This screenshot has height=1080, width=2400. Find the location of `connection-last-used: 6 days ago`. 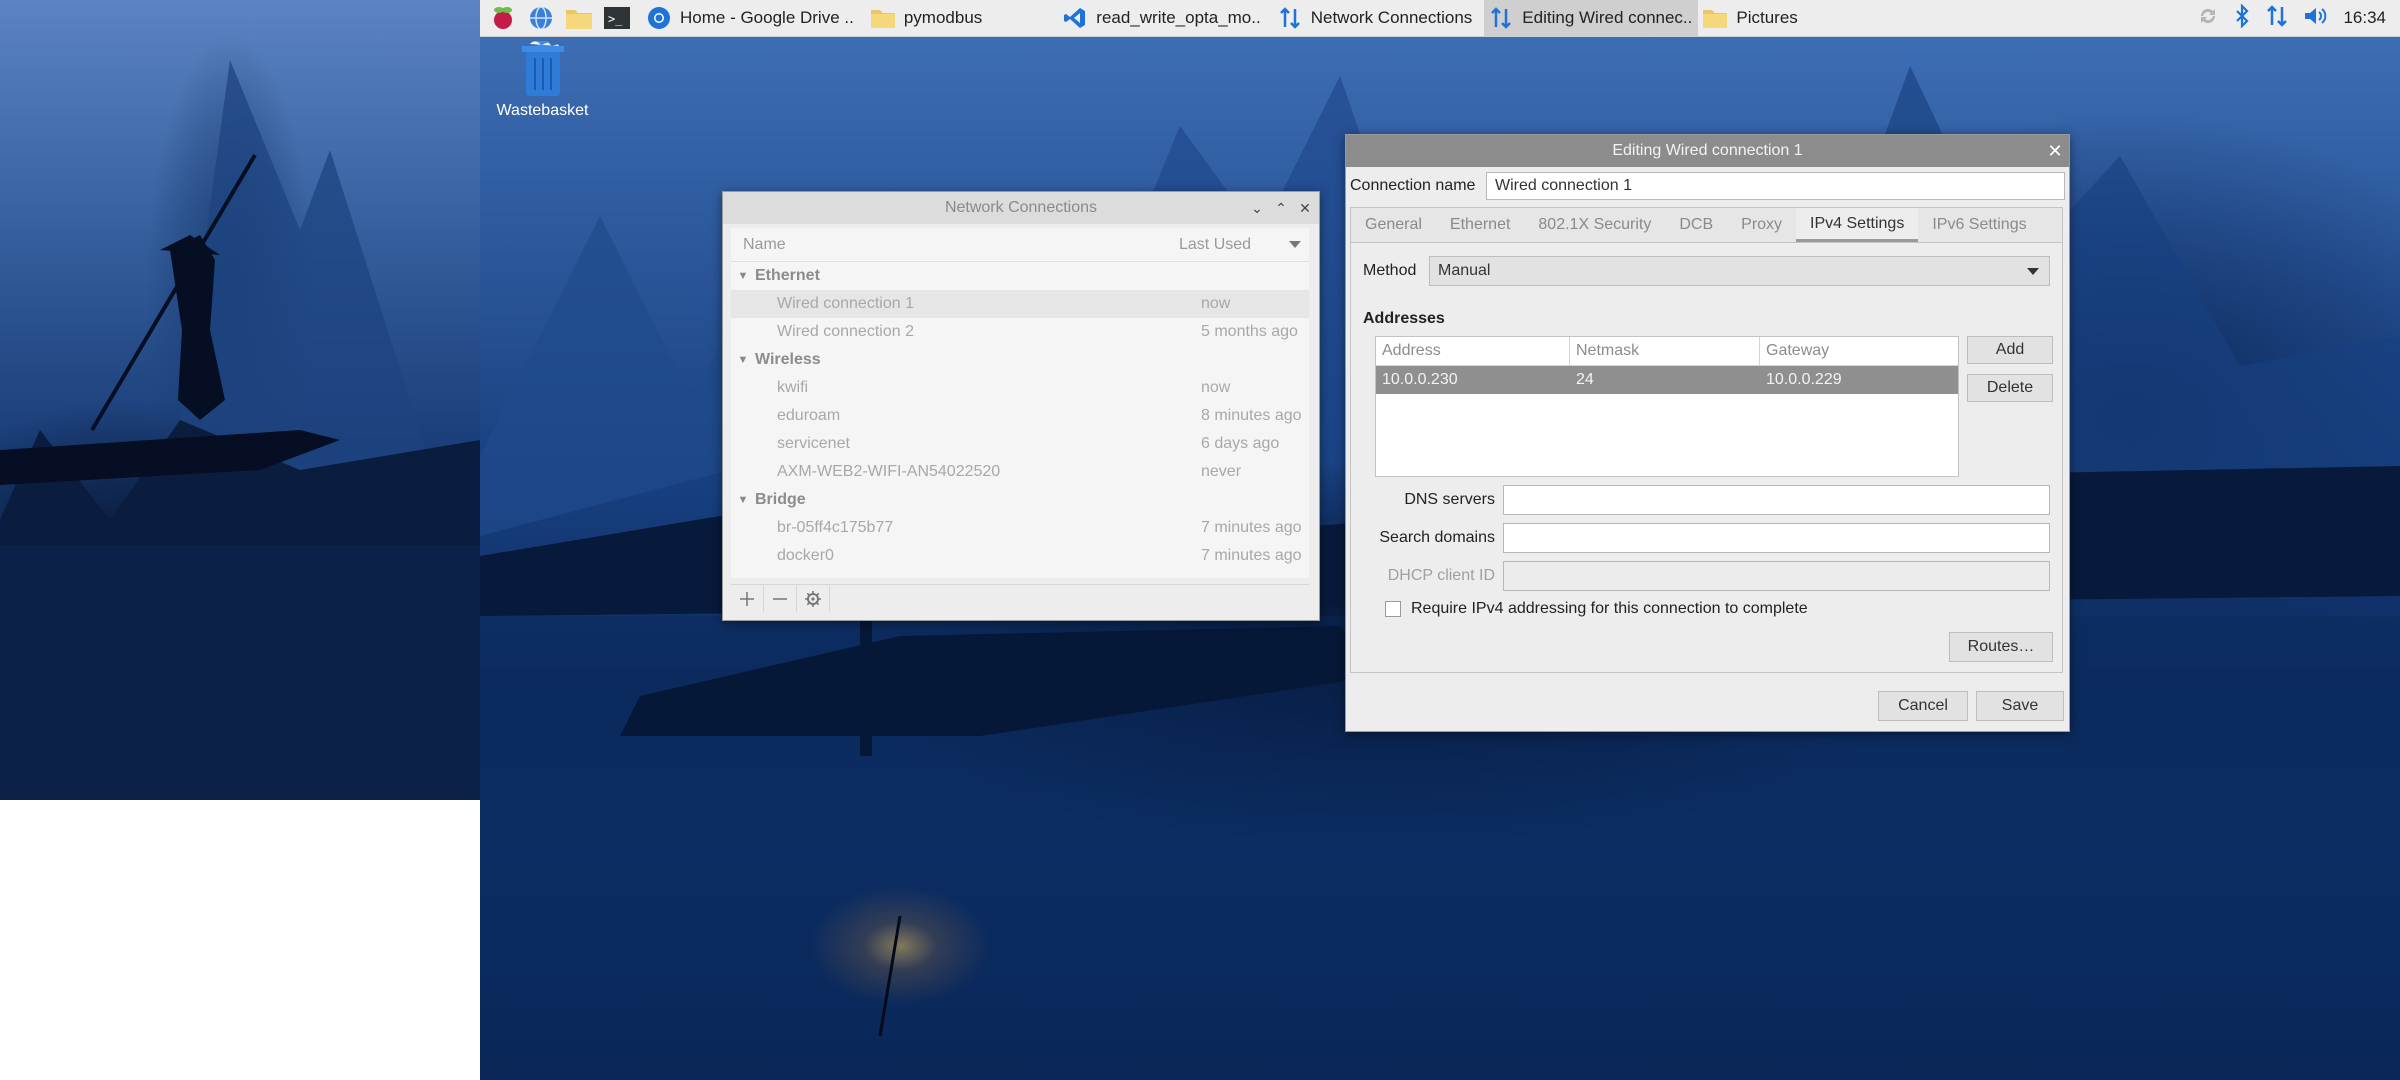

connection-last-used: 6 days ago is located at coordinates (1240, 443).